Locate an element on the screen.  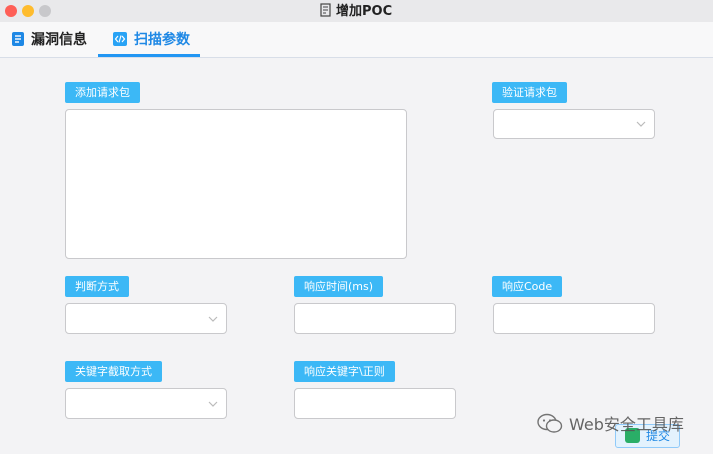
tab-vuln-info: 漏洞信息 is located at coordinates (49, 38).